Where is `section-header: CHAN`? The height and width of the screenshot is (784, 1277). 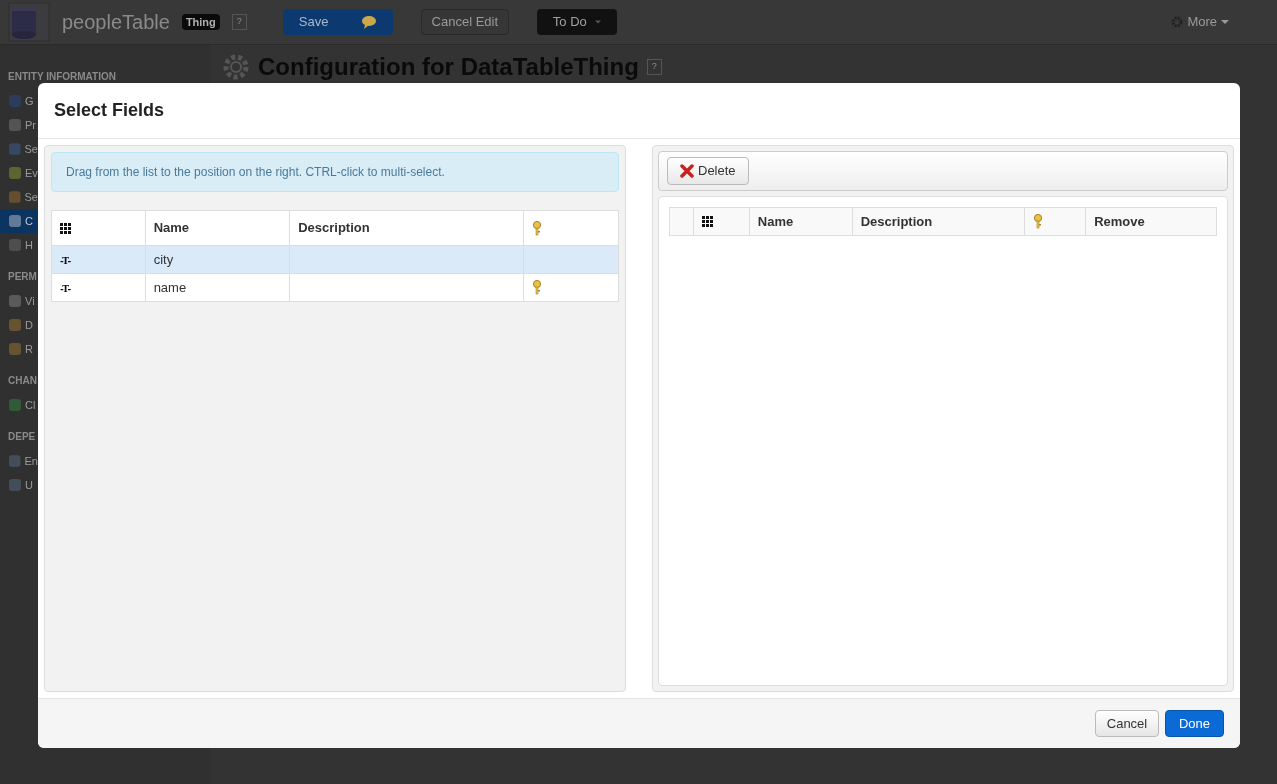 section-header: CHAN is located at coordinates (22, 381).